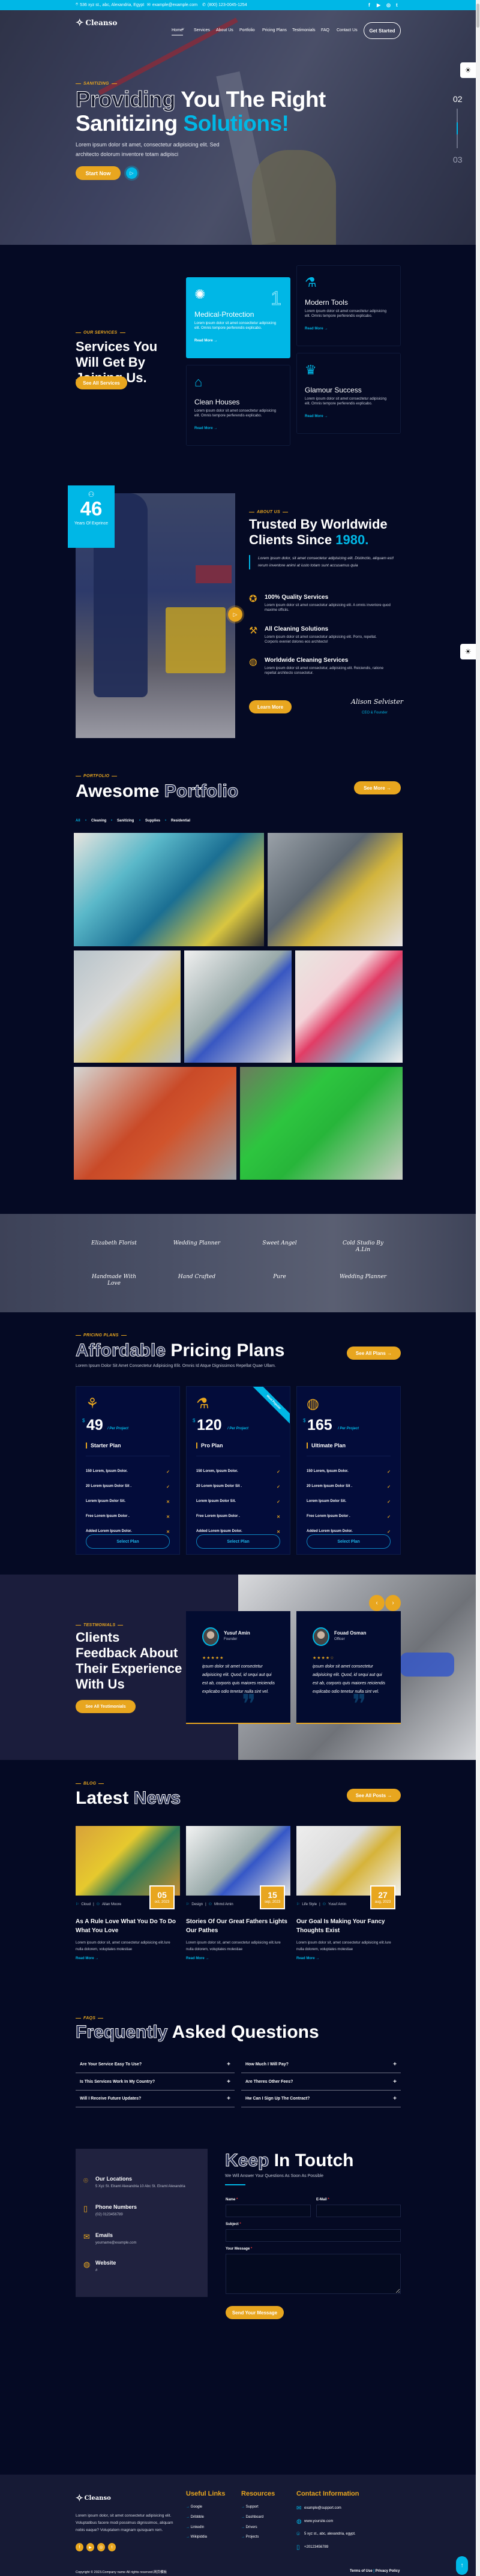 The width and height of the screenshot is (480, 2576). Describe the element at coordinates (377, 1603) in the screenshot. I see `previous-arrow-icon: ‹` at that location.